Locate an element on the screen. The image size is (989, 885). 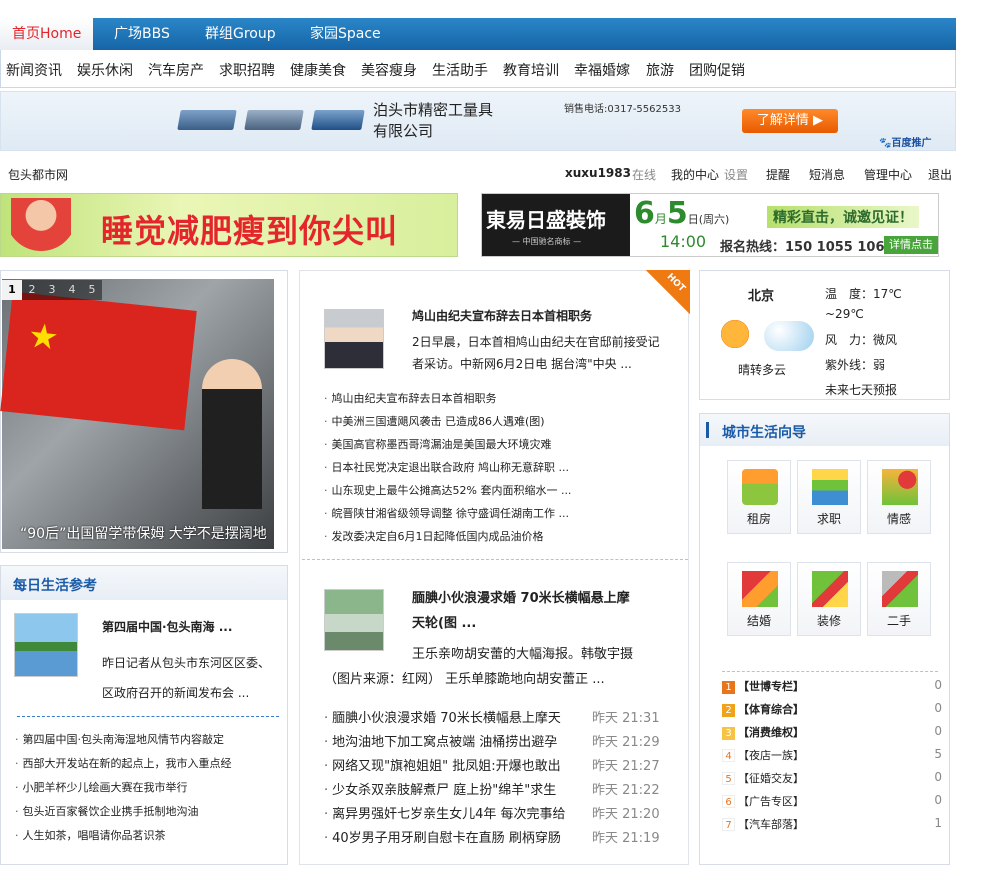
flag-image: ★ is located at coordinates (98, 361).